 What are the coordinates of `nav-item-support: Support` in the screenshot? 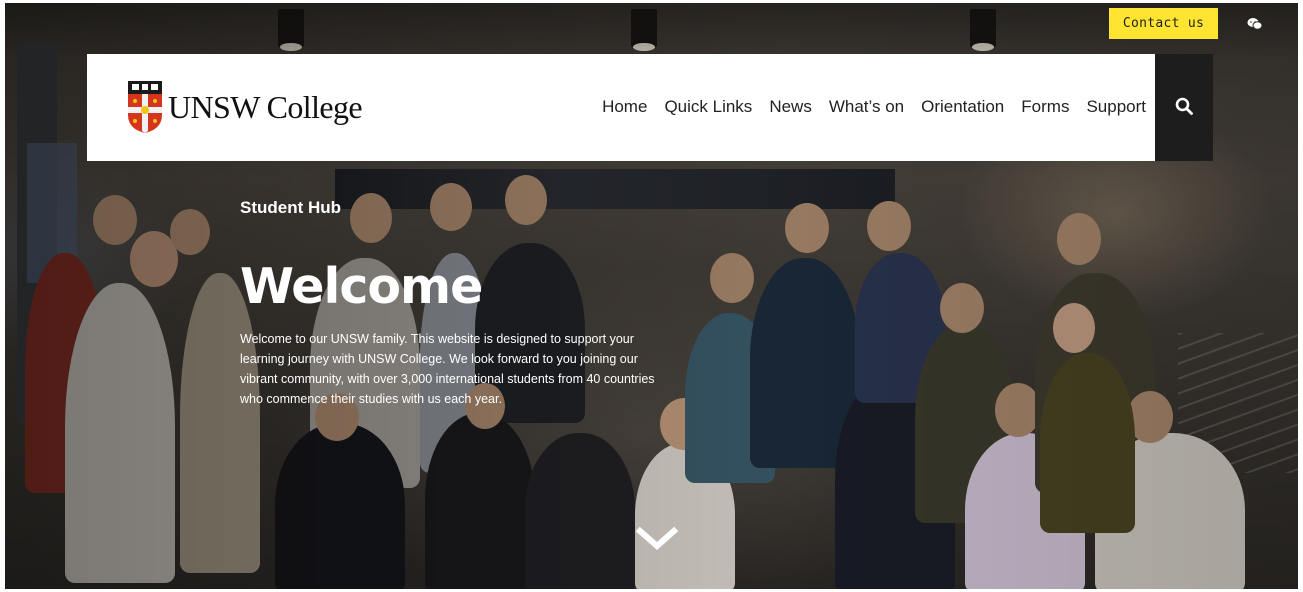 It's located at (1116, 107).